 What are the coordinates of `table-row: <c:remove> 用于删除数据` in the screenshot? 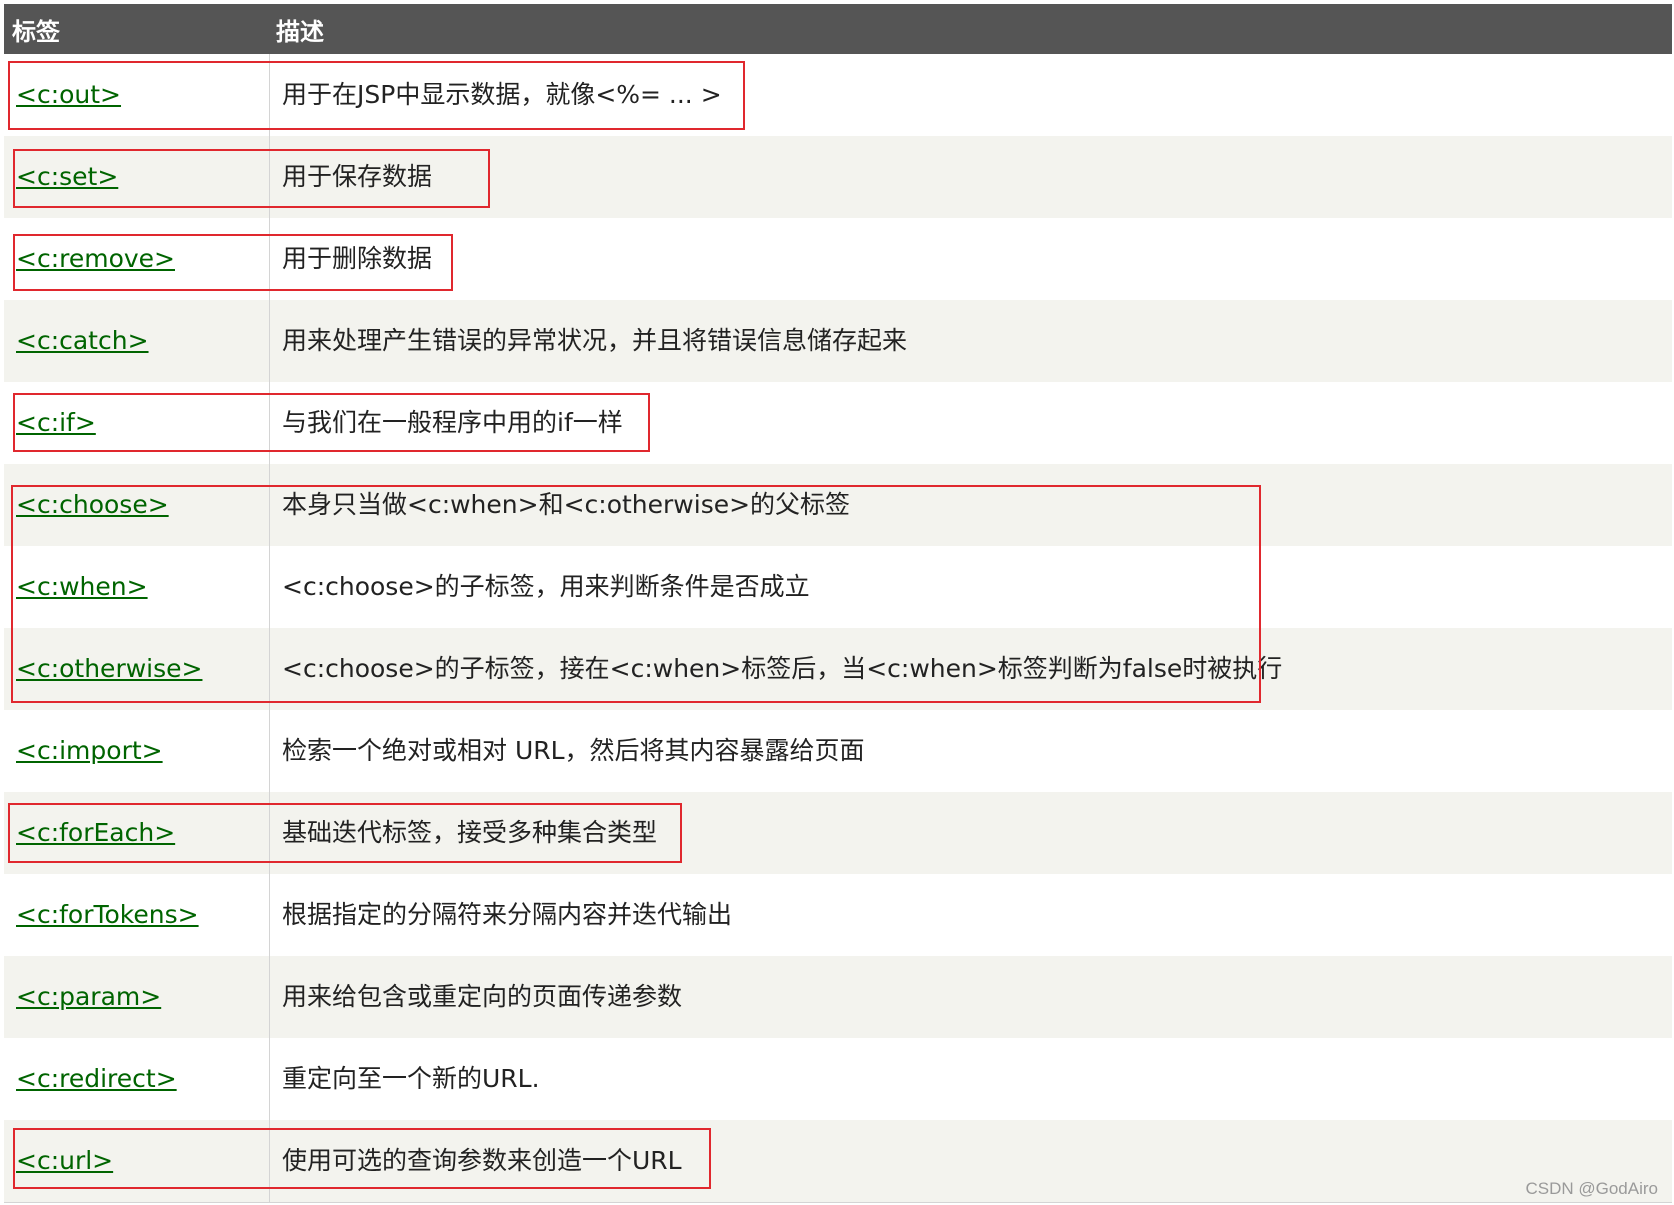 It's located at (838, 259).